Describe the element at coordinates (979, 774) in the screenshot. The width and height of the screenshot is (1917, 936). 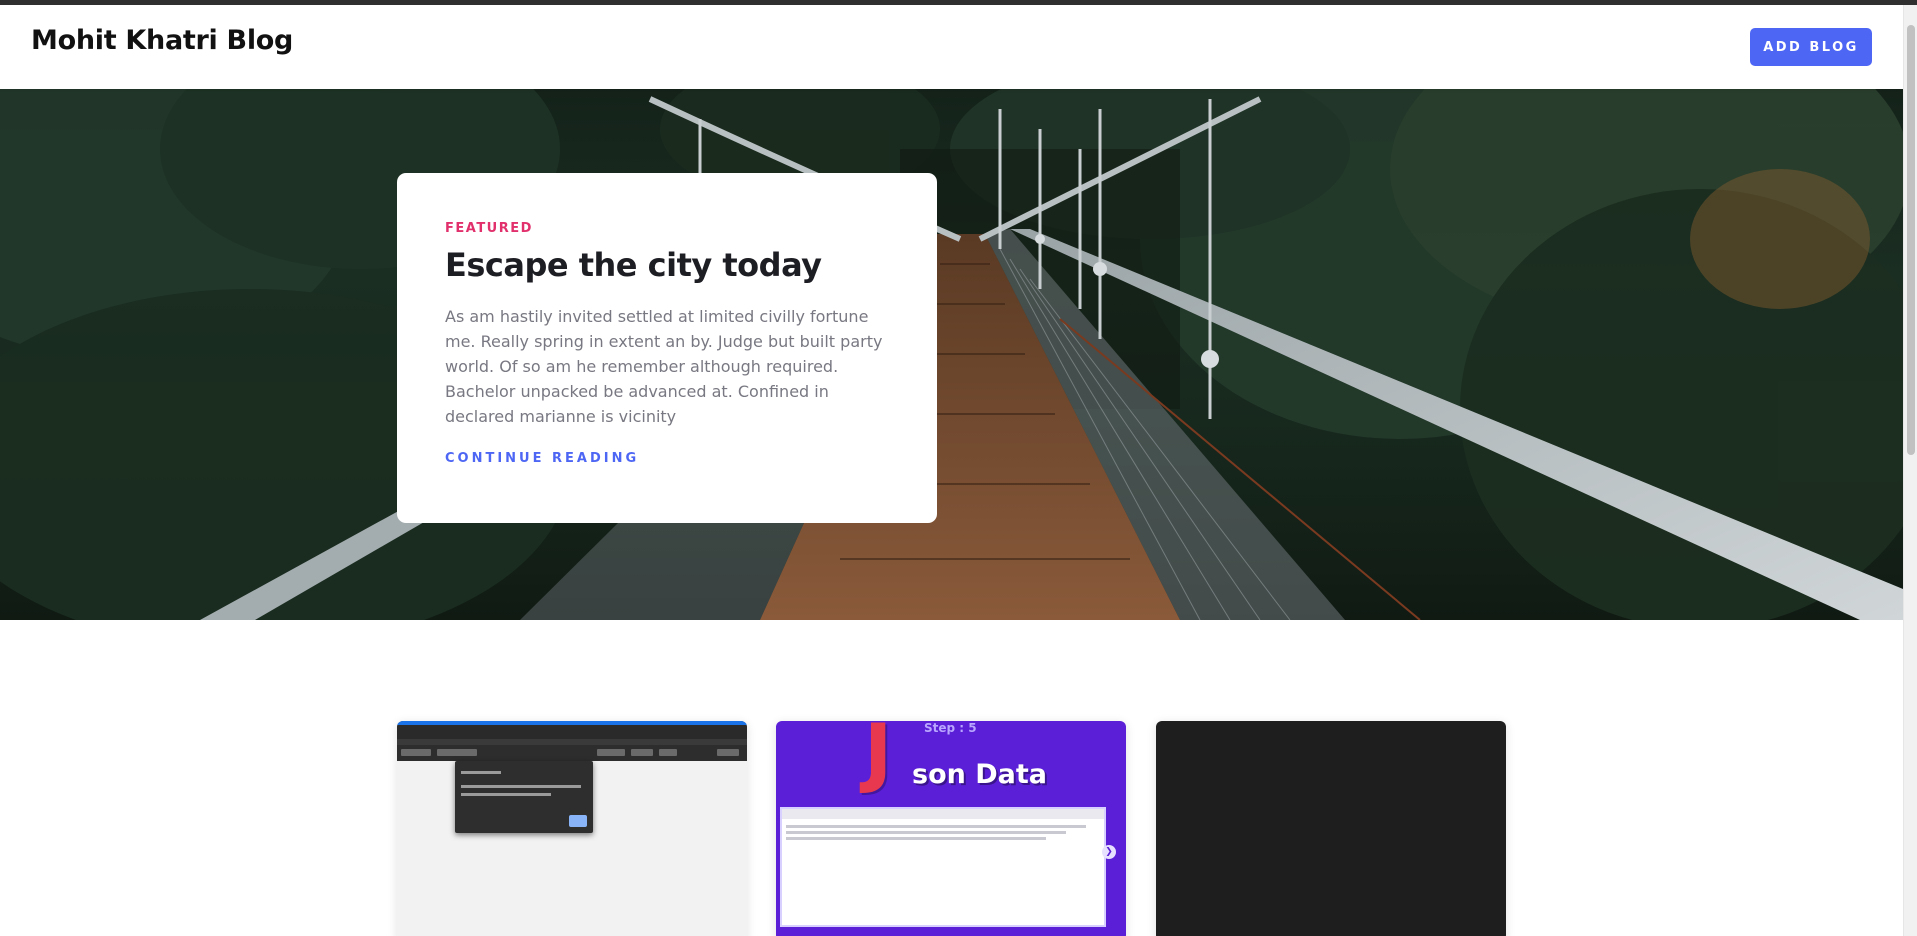
I see `card-2-title: son Data` at that location.